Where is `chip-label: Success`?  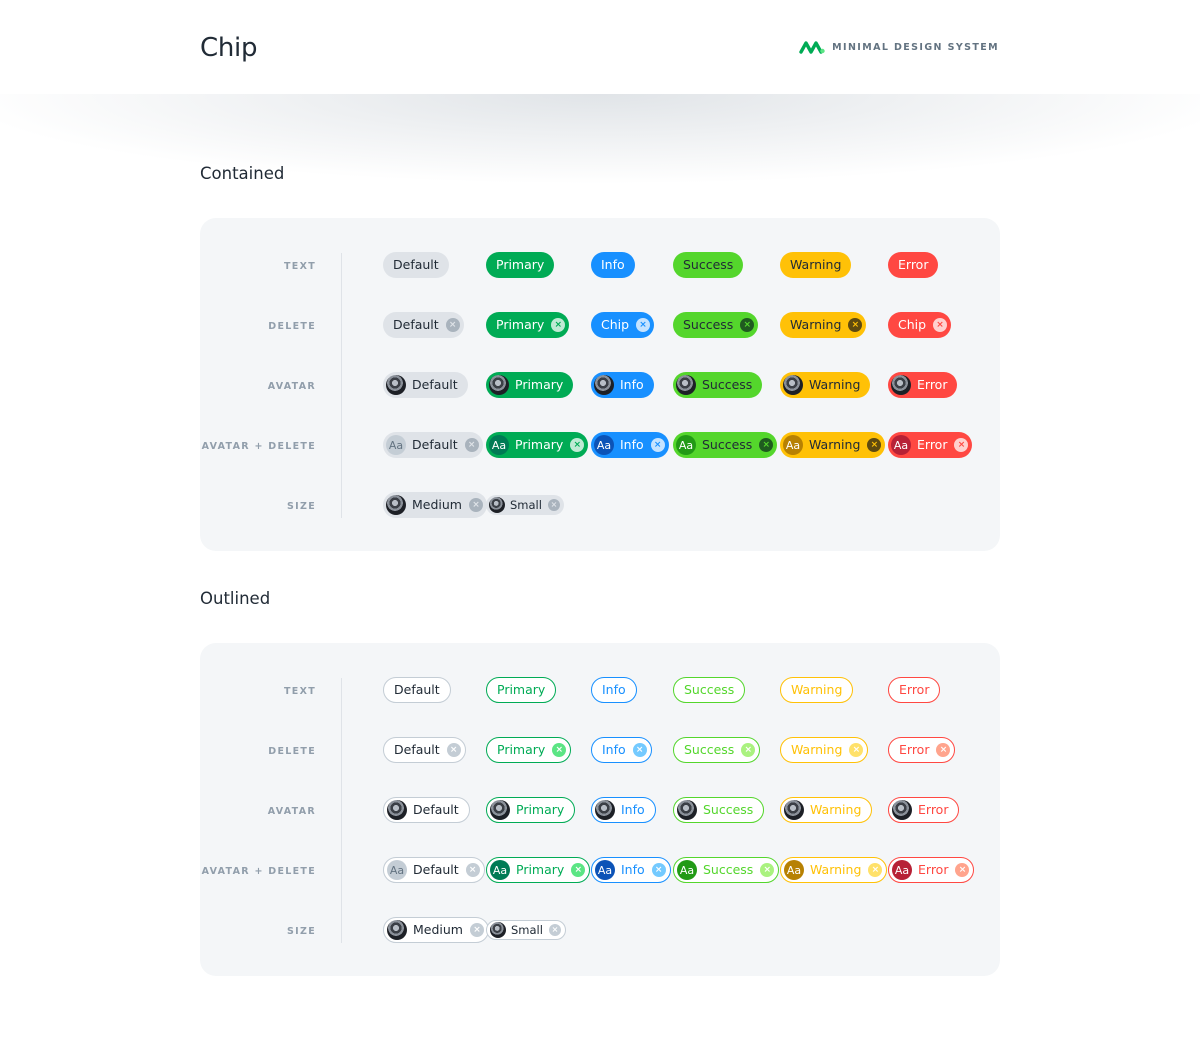
chip-label: Success is located at coordinates (709, 689).